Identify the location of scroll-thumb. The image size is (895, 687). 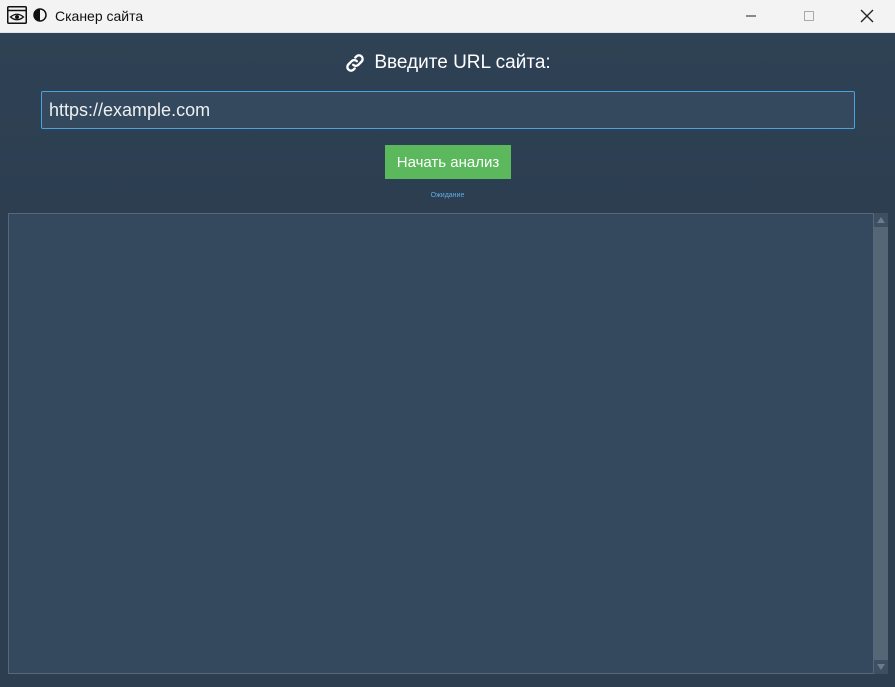
(881, 443).